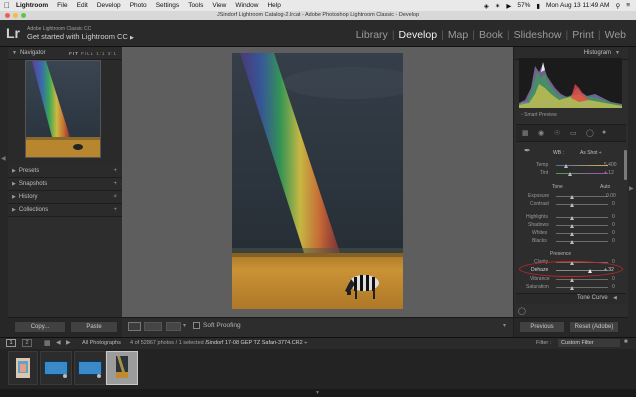 The image size is (636, 397). I want to click on history-header: ▶ History ×, so click(65, 197).